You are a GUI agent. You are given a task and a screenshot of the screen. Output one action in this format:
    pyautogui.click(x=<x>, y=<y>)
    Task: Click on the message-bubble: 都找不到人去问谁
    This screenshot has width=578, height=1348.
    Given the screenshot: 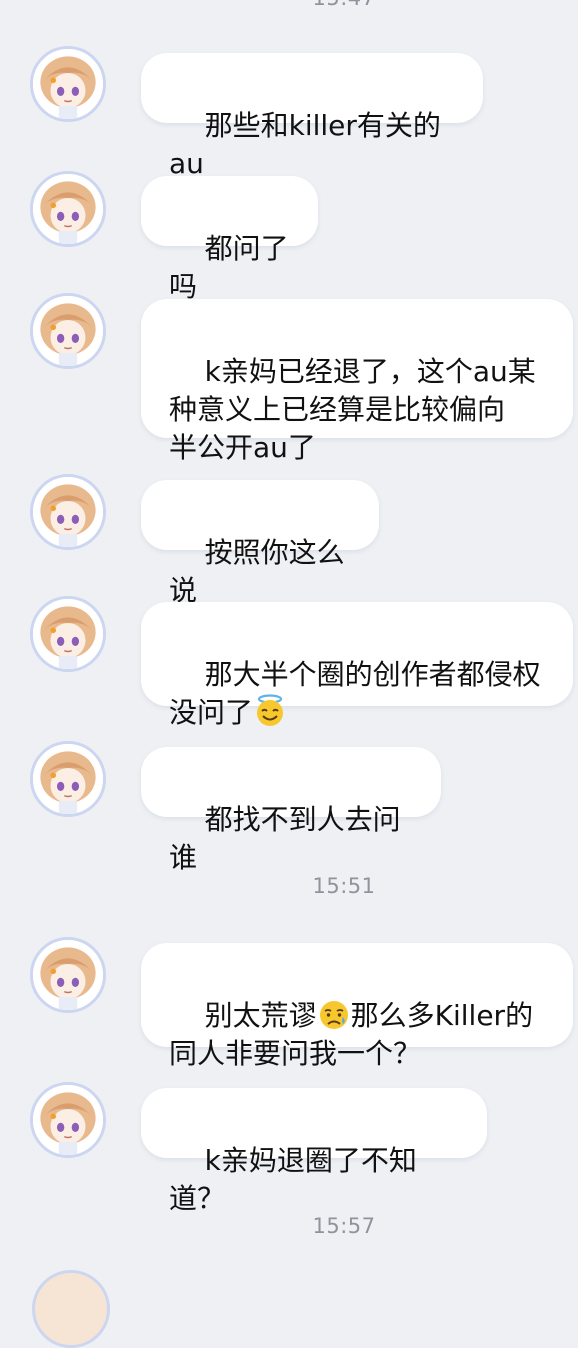 What is the action you would take?
    pyautogui.click(x=291, y=810)
    